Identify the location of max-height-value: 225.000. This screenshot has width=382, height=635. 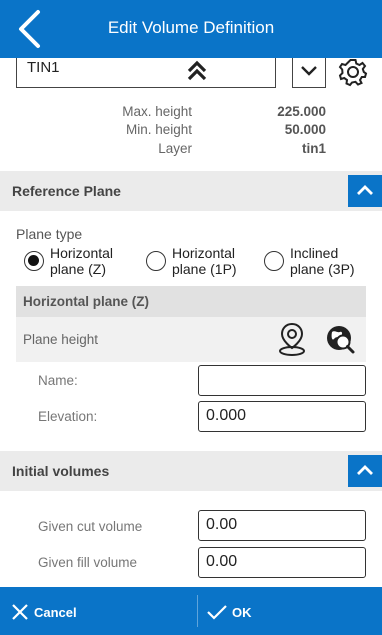
(301, 111).